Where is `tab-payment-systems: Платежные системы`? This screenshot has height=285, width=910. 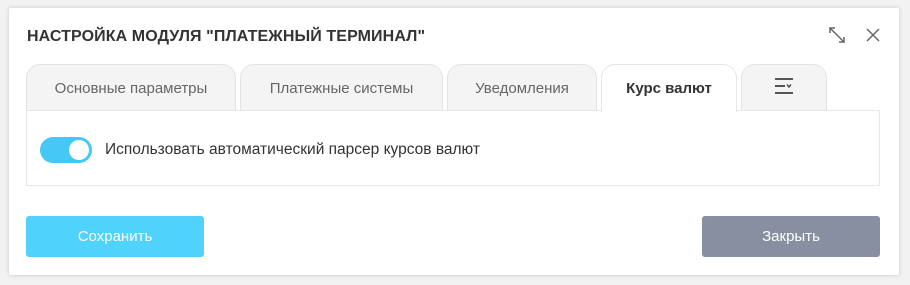 tab-payment-systems: Платежные системы is located at coordinates (341, 87).